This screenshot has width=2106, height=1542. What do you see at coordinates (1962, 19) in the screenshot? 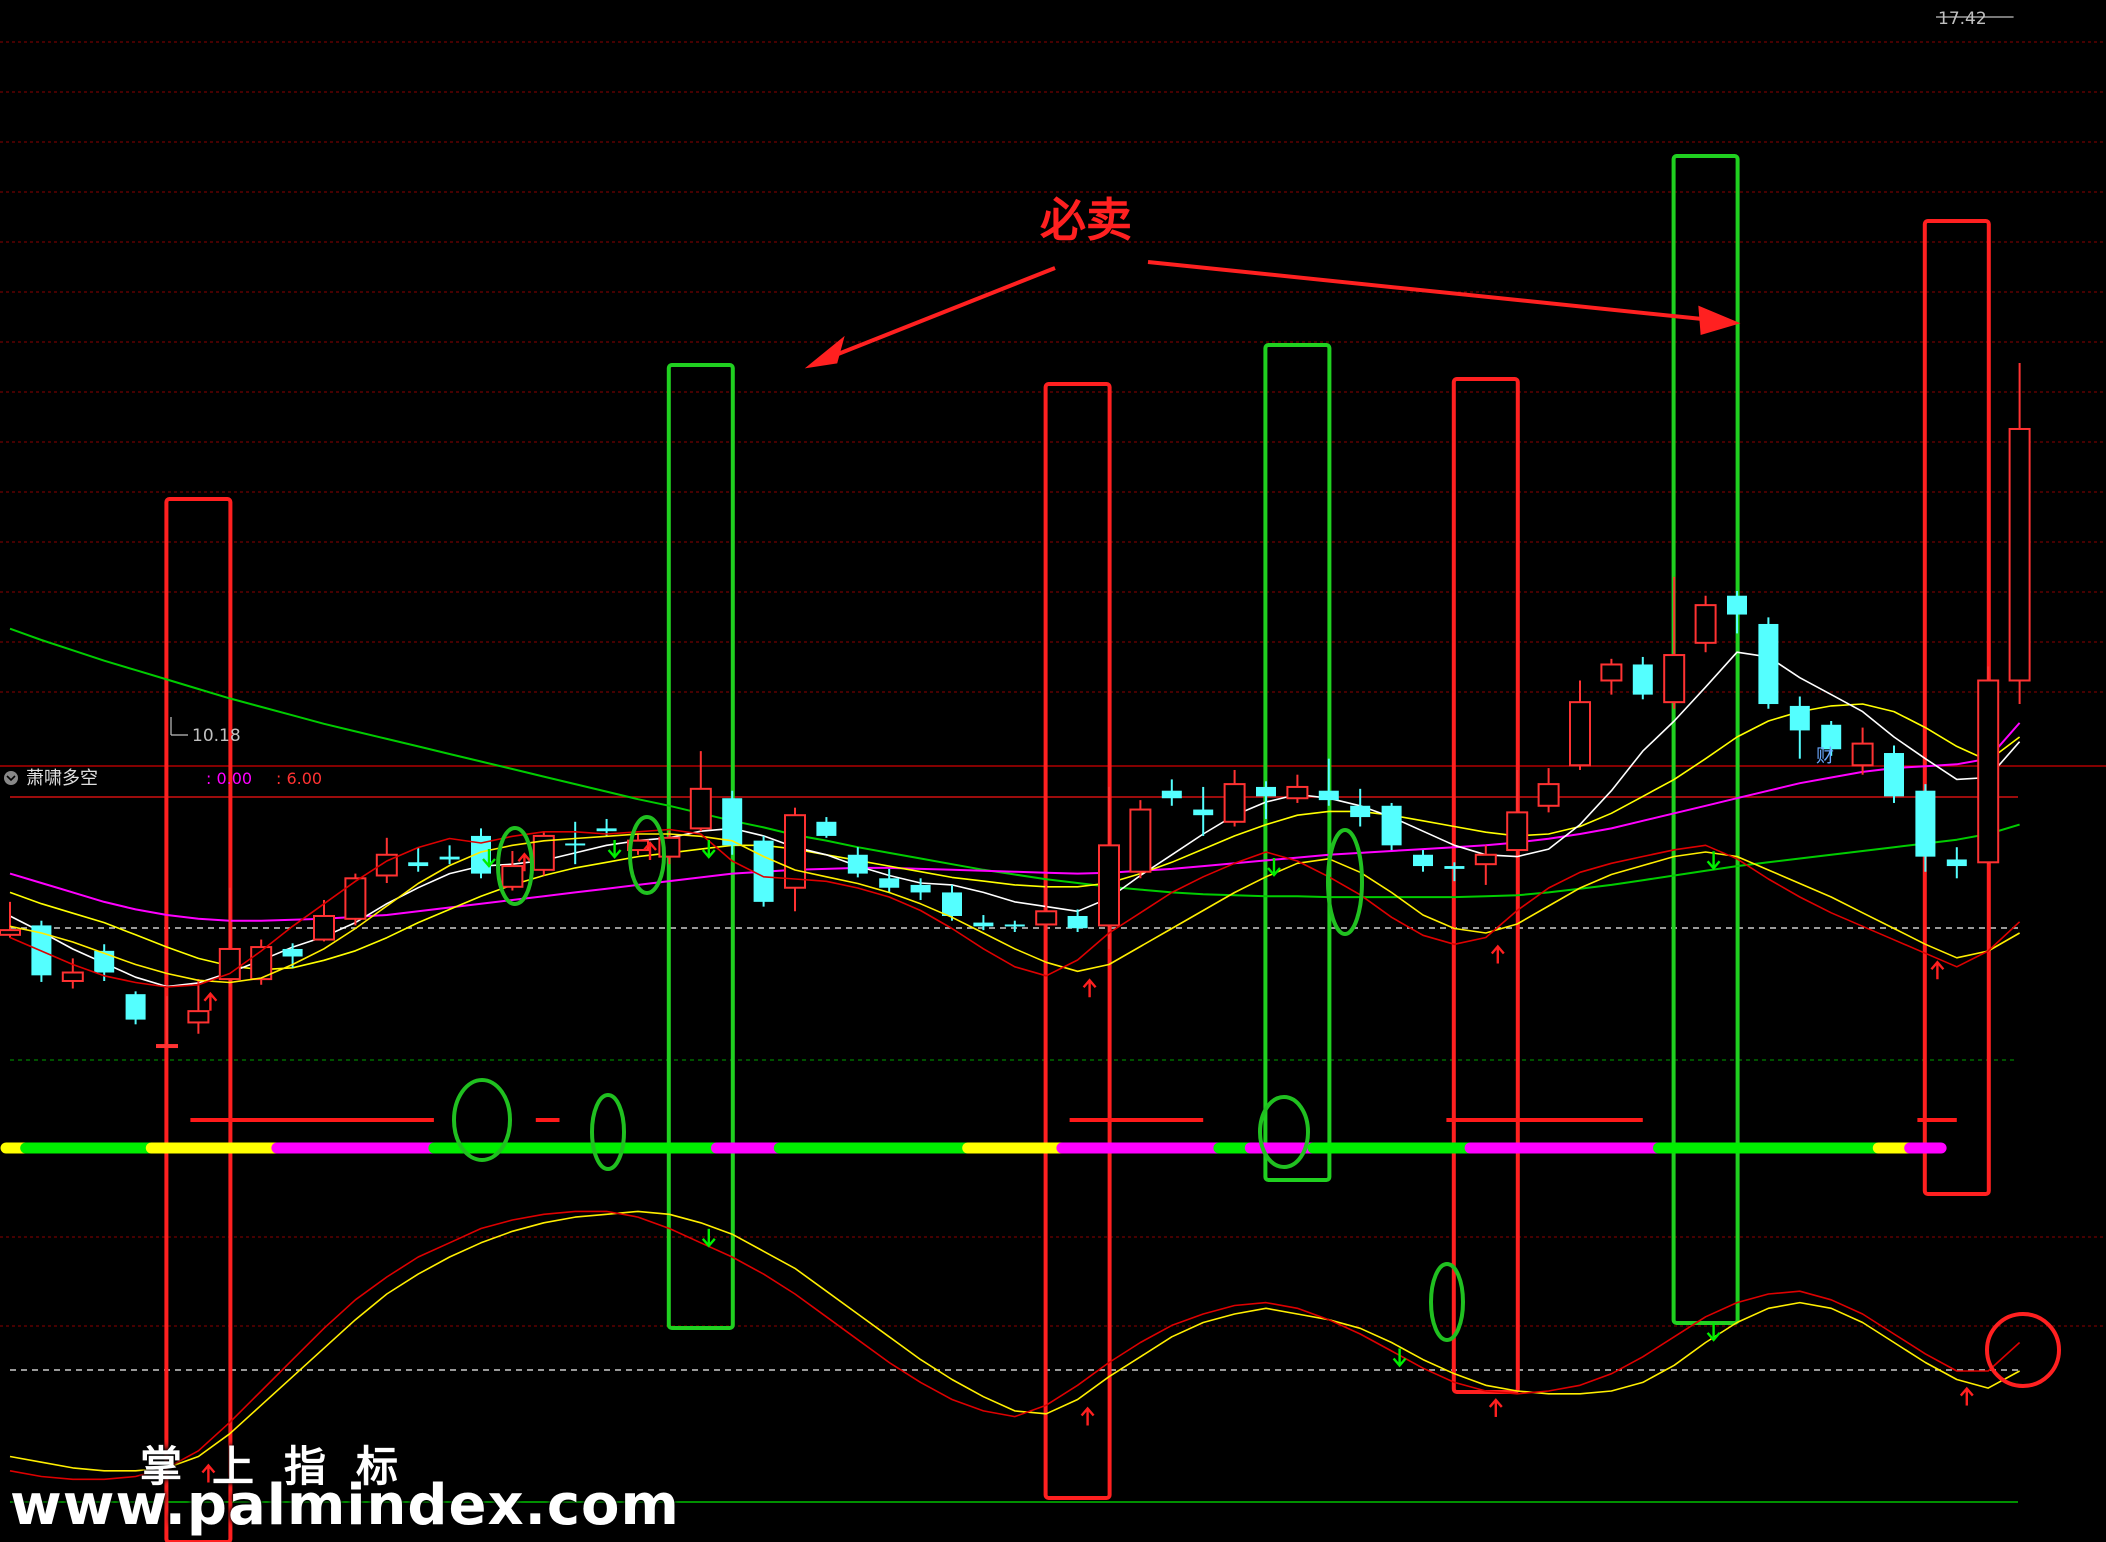
I see `price-high-label: 17.42` at bounding box center [1962, 19].